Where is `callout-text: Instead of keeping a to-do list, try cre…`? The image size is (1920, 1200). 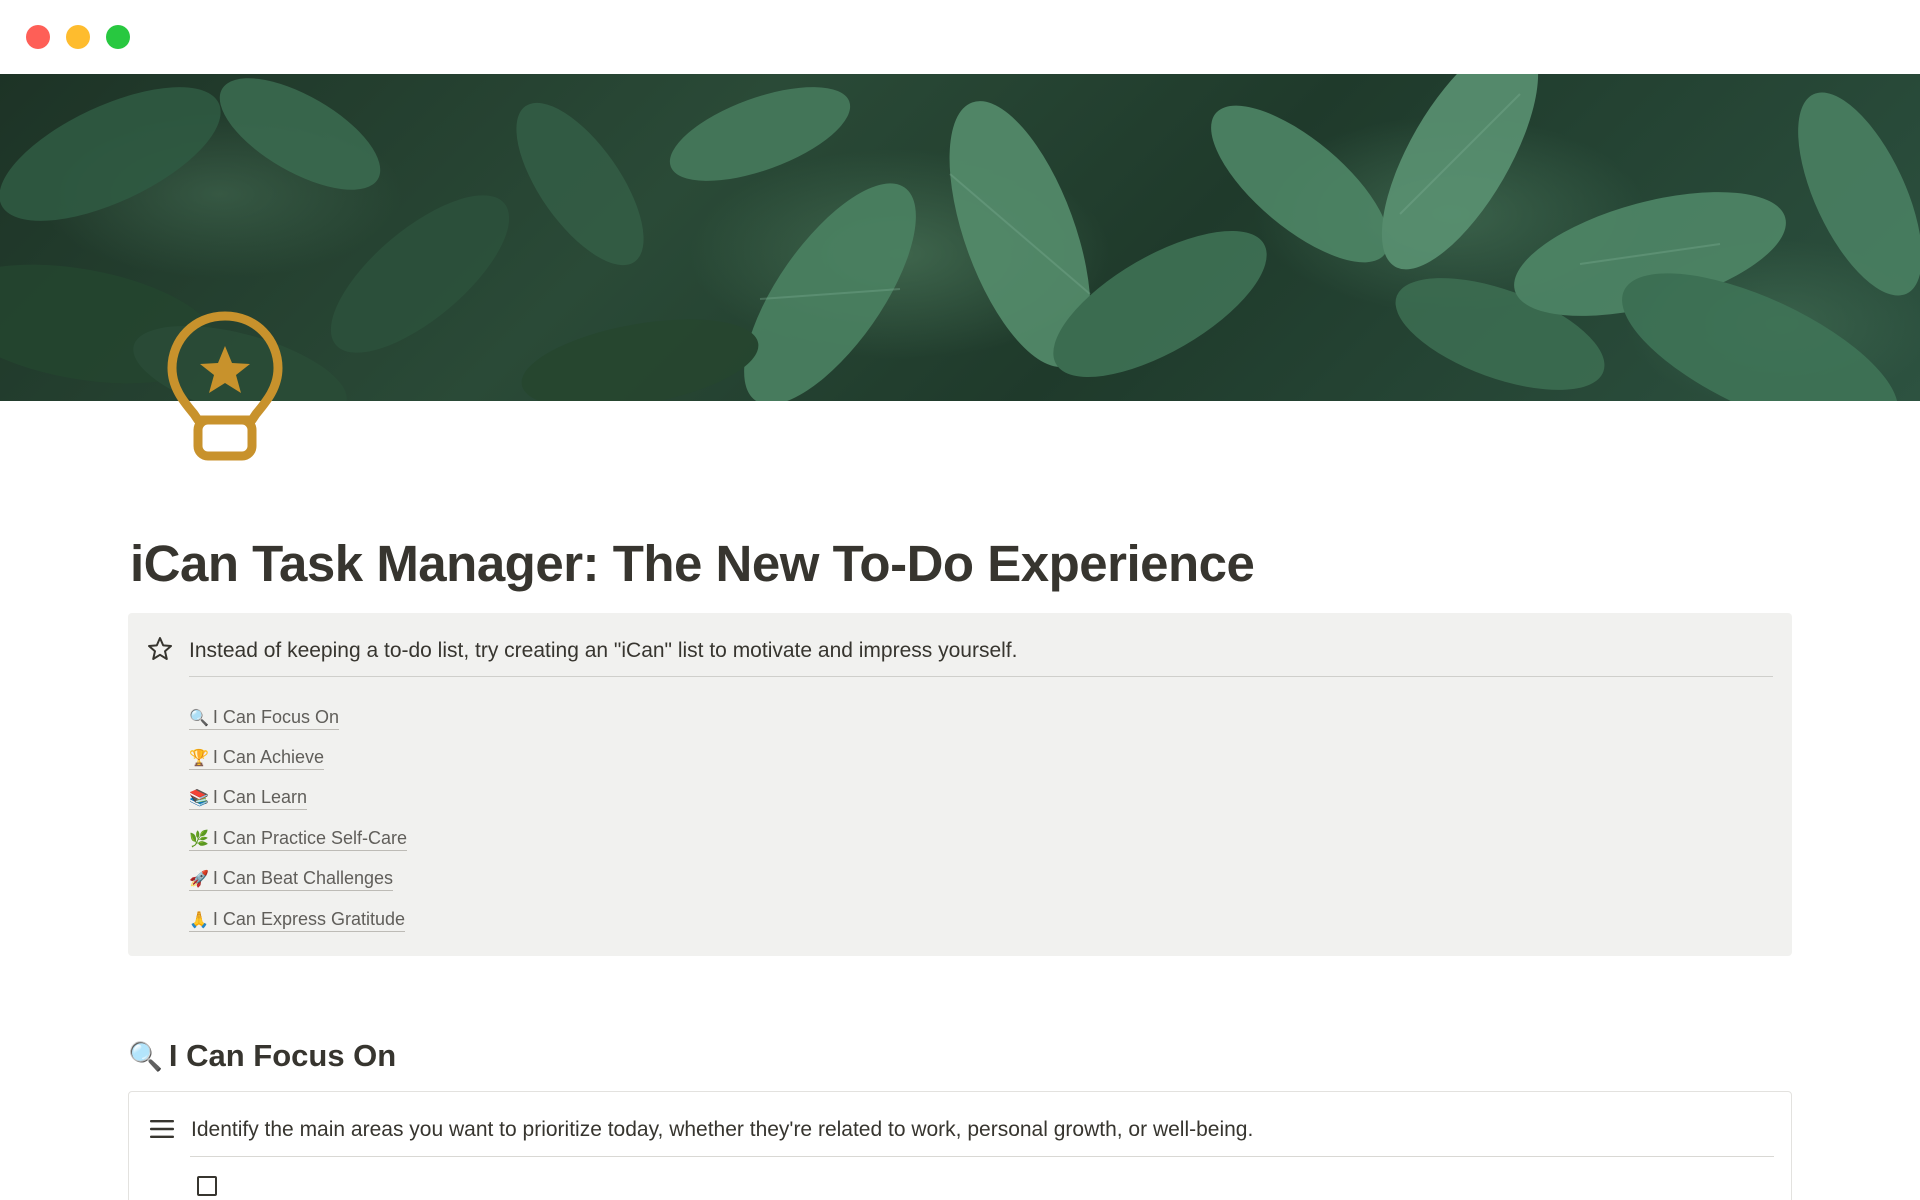
callout-text: Instead of keeping a to-do list, try cre… is located at coordinates (603, 650).